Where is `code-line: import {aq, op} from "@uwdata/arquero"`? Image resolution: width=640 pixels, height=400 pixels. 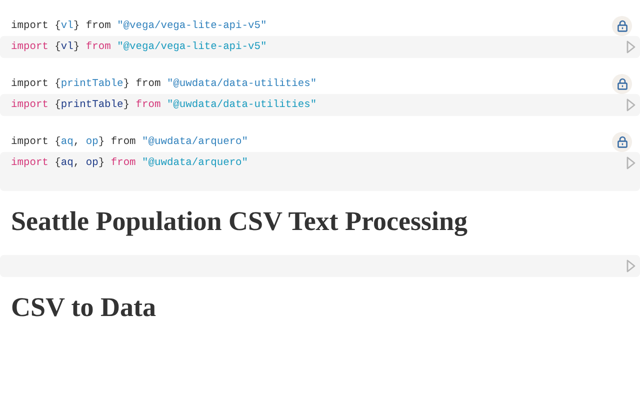 code-line: import {aq, op} from "@uwdata/arquero" is located at coordinates (129, 163).